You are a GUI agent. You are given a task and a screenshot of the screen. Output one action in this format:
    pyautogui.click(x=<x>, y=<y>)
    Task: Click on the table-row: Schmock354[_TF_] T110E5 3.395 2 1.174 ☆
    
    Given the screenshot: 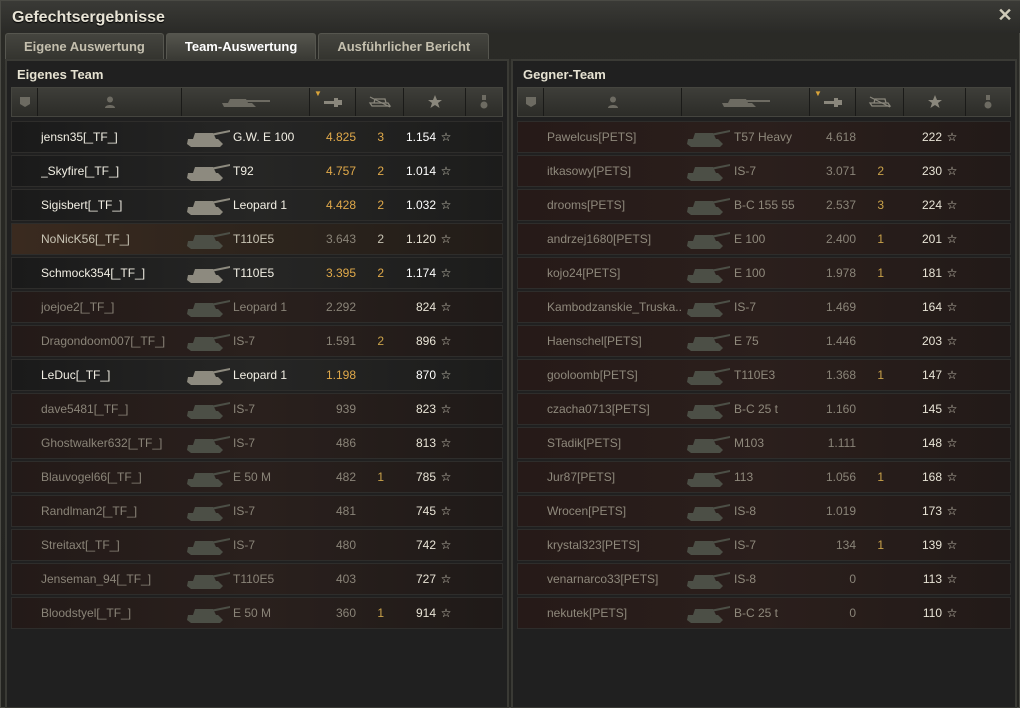 What is the action you would take?
    pyautogui.click(x=257, y=273)
    